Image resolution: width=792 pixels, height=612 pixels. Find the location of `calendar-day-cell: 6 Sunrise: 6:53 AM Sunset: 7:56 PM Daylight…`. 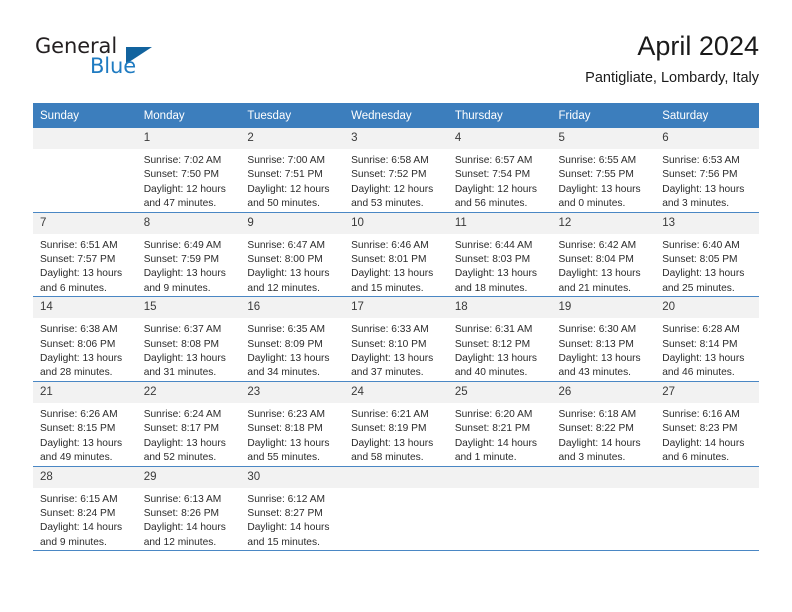

calendar-day-cell: 6 Sunrise: 6:53 AM Sunset: 7:56 PM Daylight… is located at coordinates (707, 170).